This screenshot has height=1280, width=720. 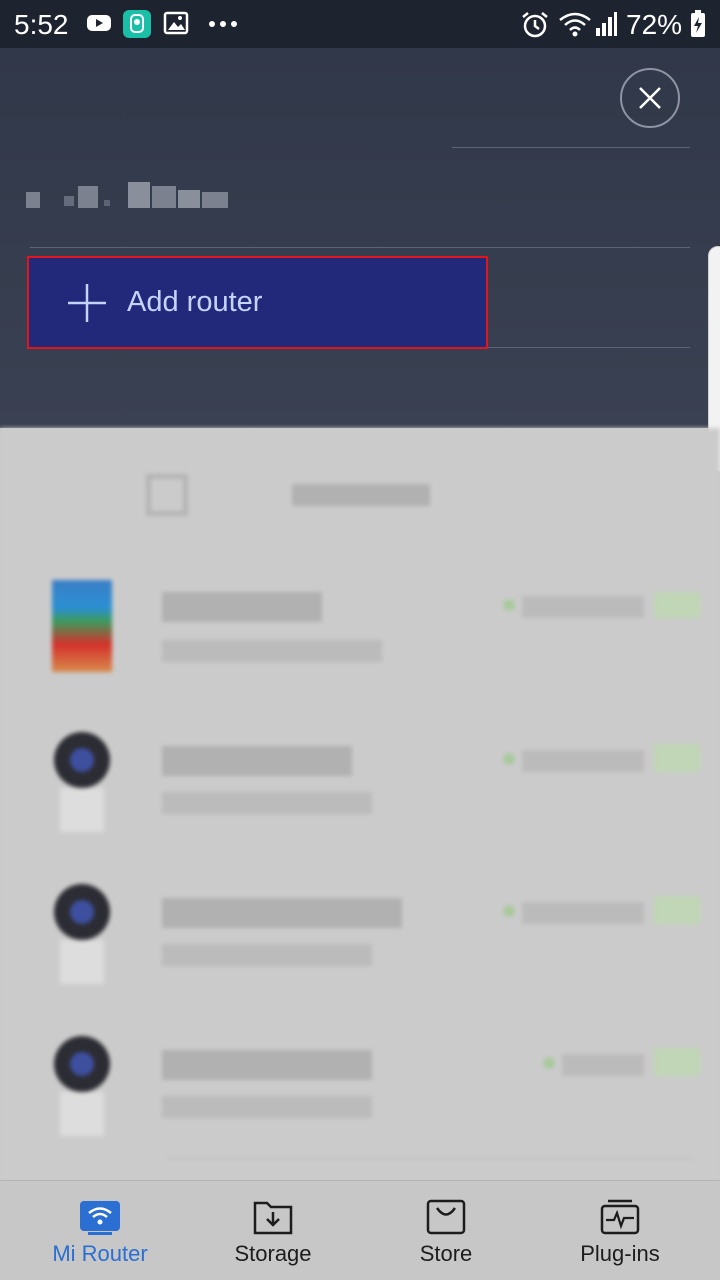 I want to click on wifi-status-icon, so click(x=575, y=24).